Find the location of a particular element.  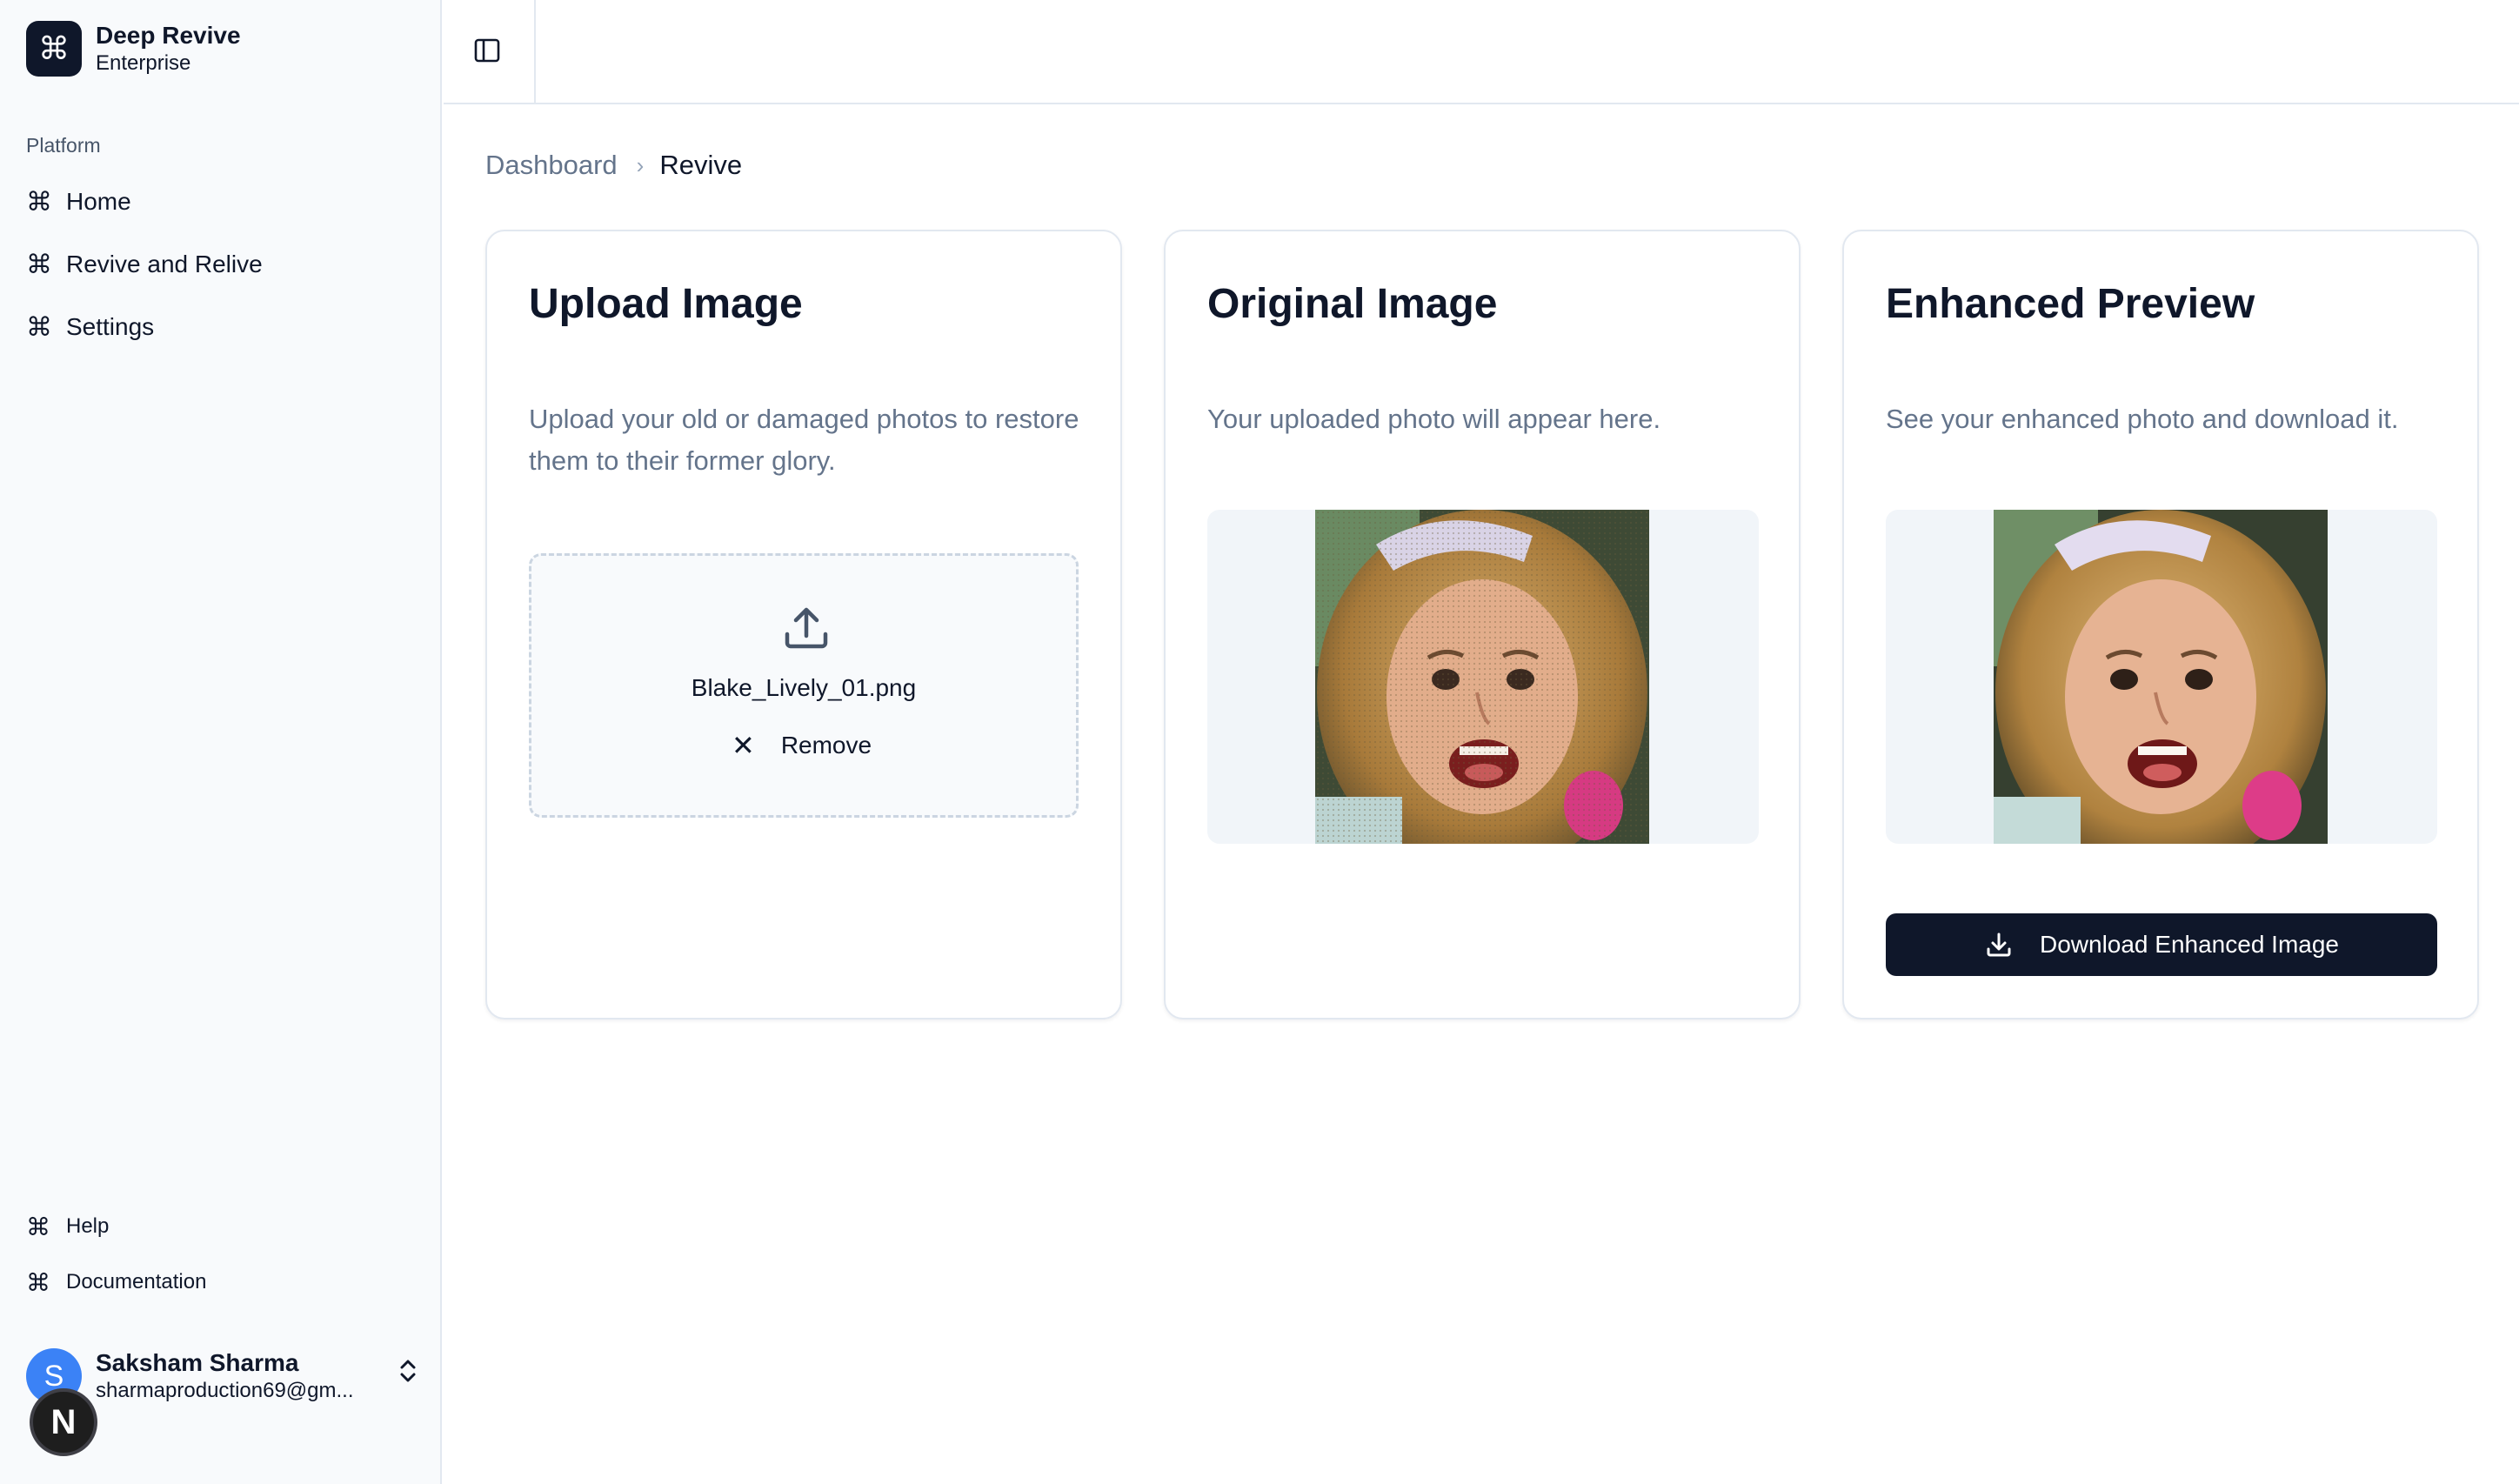

nav-group-label: Platform is located at coordinates (63, 145).